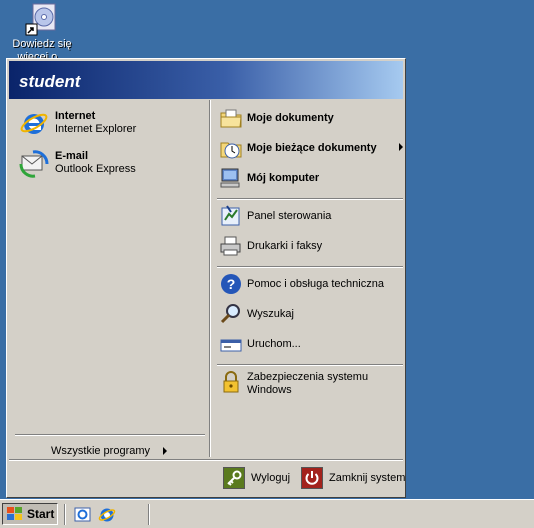 The height and width of the screenshot is (528, 534). Describe the element at coordinates (95, 169) in the screenshot. I see `pinned-email-subtitle: Outlook Express` at that location.